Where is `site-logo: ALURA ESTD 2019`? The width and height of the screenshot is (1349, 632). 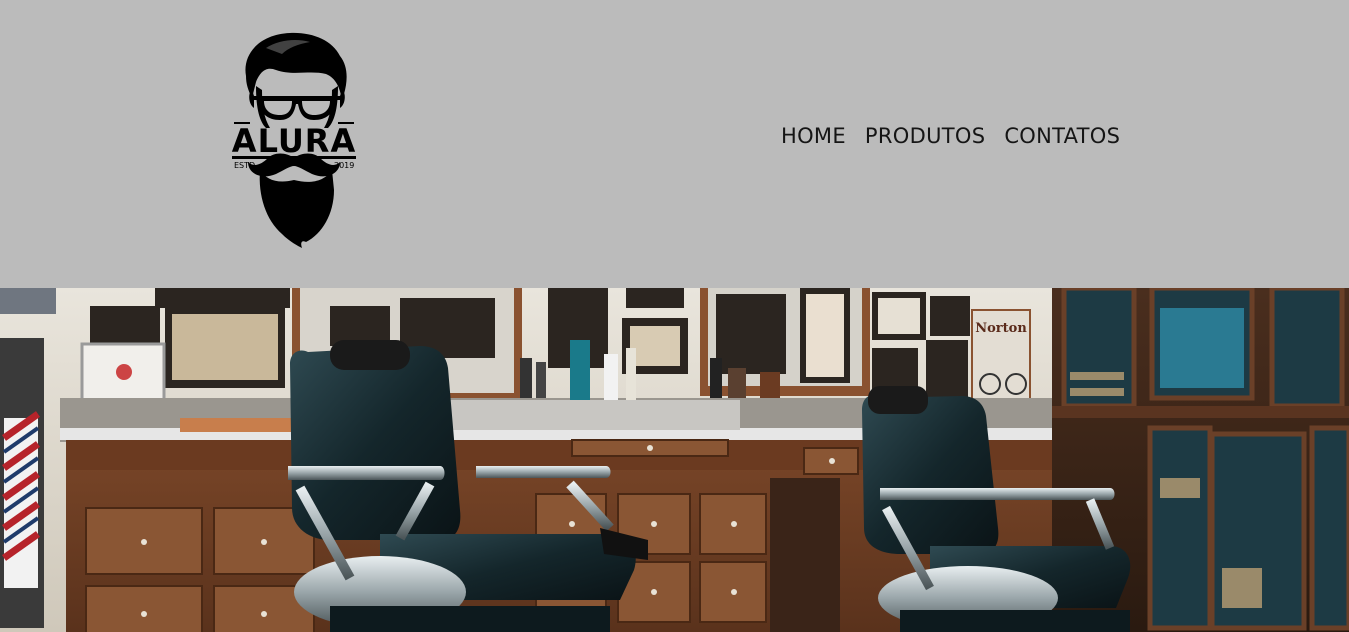 site-logo: ALURA ESTD 2019 is located at coordinates (294, 140).